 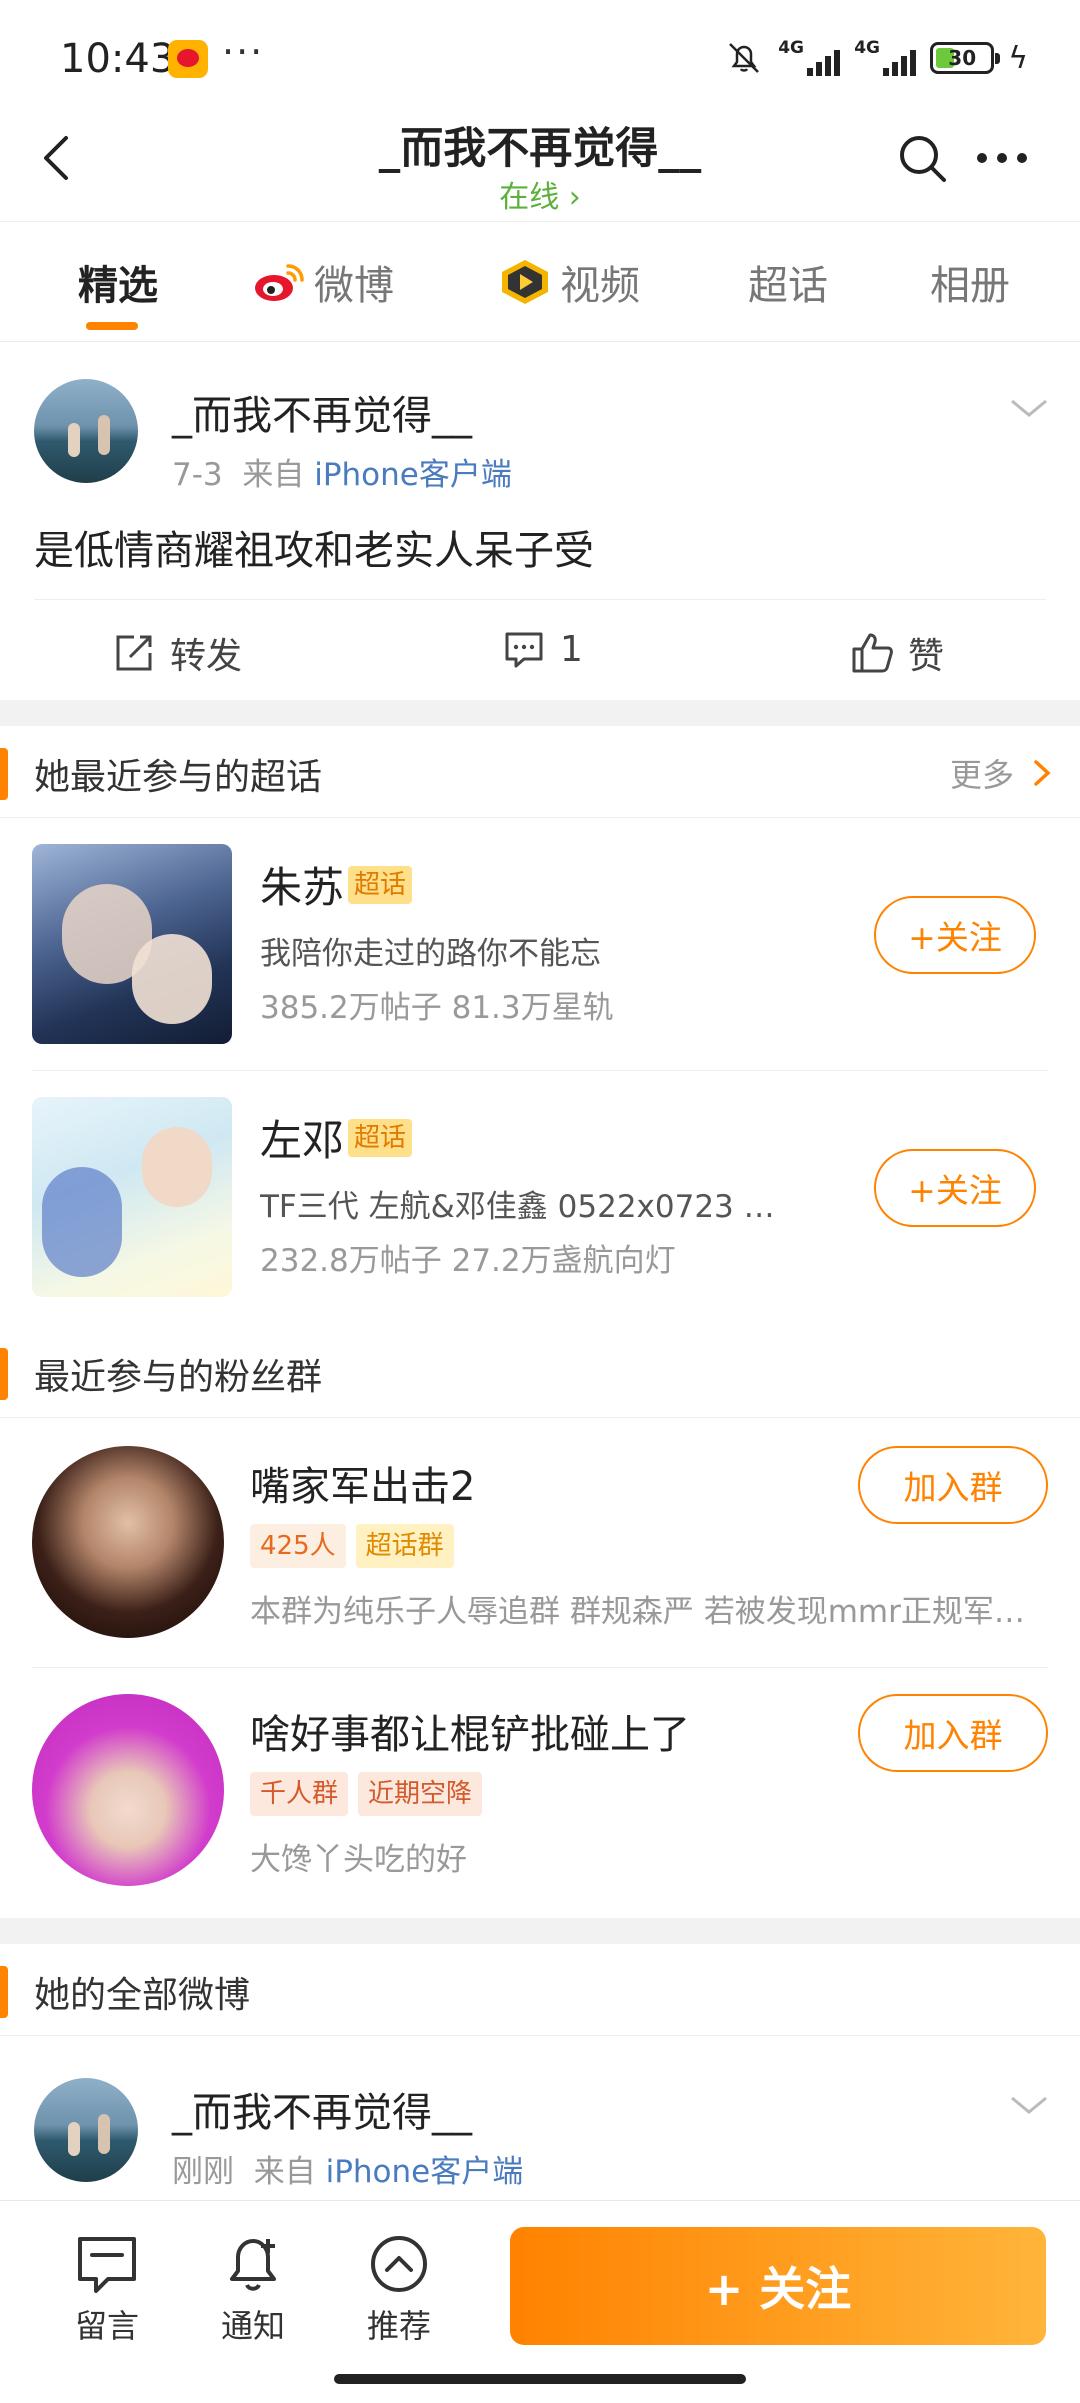 I want to click on supertopic-name: 朱苏 超话, so click(x=336, y=884).